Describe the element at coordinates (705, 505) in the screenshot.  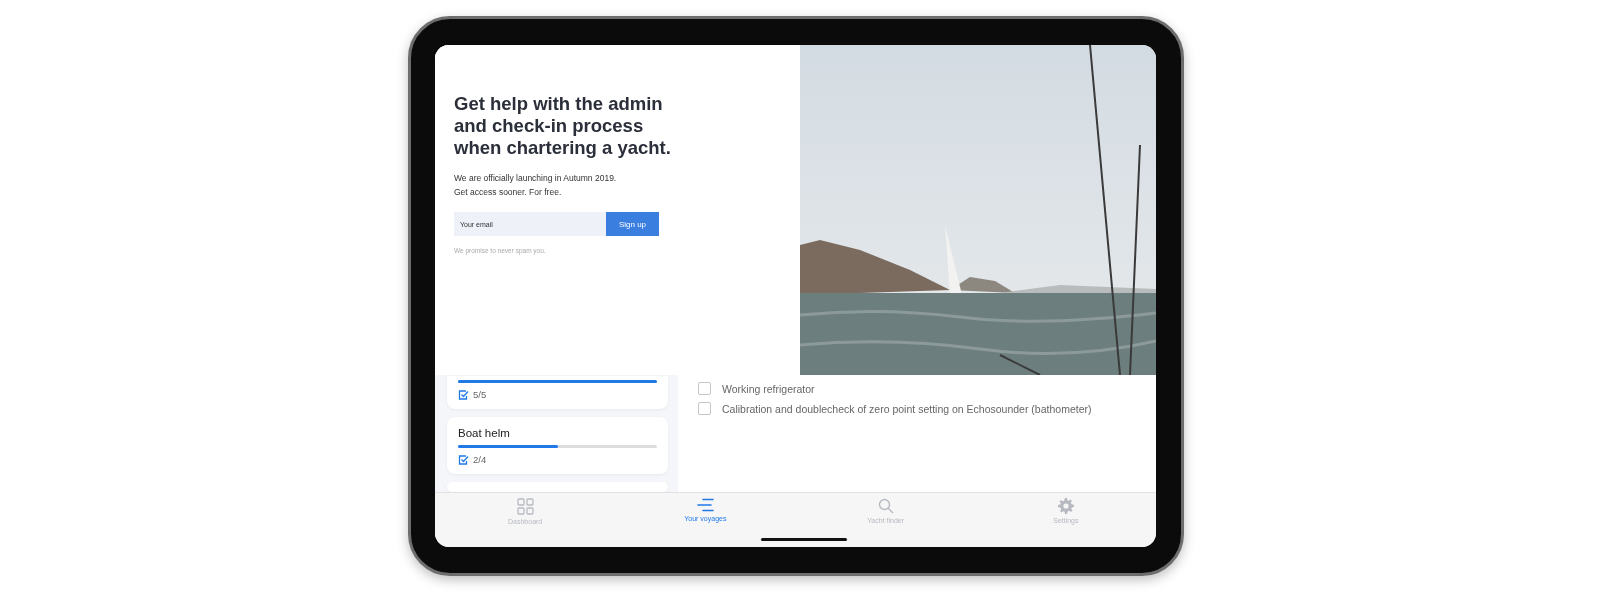
I see `list-lines-icon` at that location.